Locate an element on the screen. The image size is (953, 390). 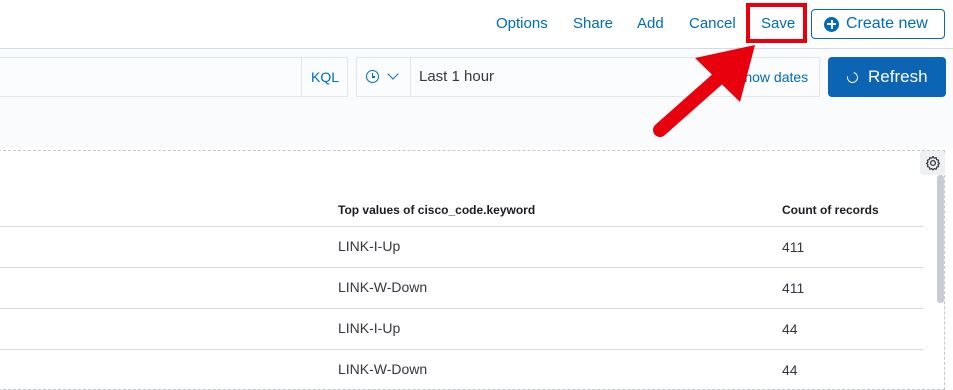
plus-circle-icon is located at coordinates (831, 24).